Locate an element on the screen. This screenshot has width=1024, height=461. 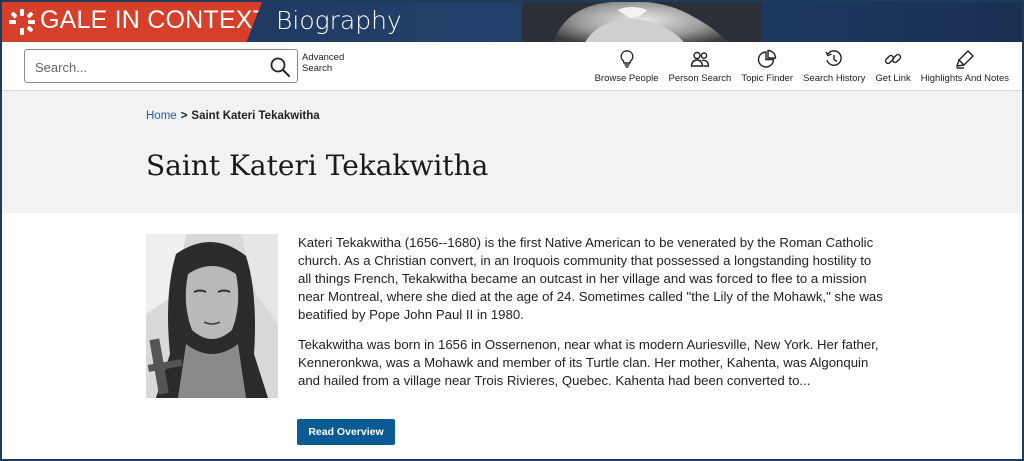
search-history-label: Search History is located at coordinates (834, 78).